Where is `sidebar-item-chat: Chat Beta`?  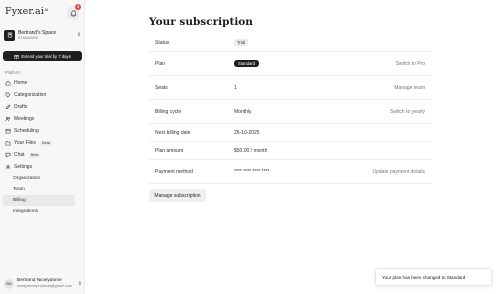 sidebar-item-chat: Chat Beta is located at coordinates (39, 155).